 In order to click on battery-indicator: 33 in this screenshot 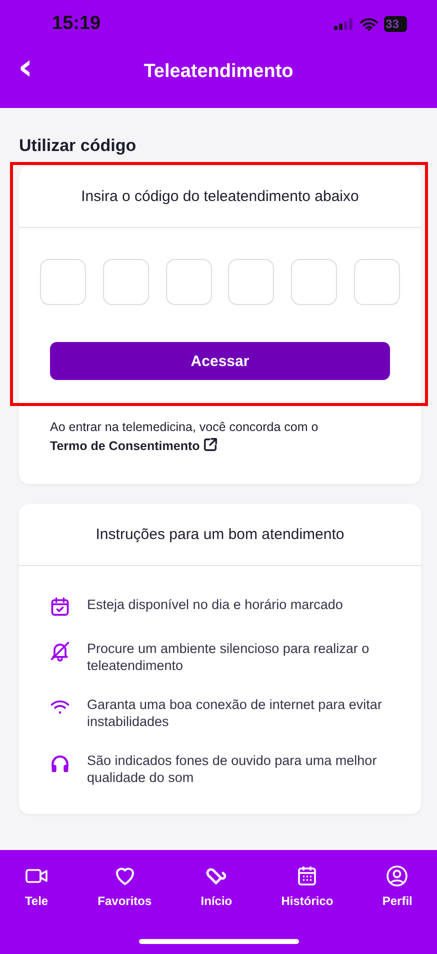, I will do `click(395, 24)`.